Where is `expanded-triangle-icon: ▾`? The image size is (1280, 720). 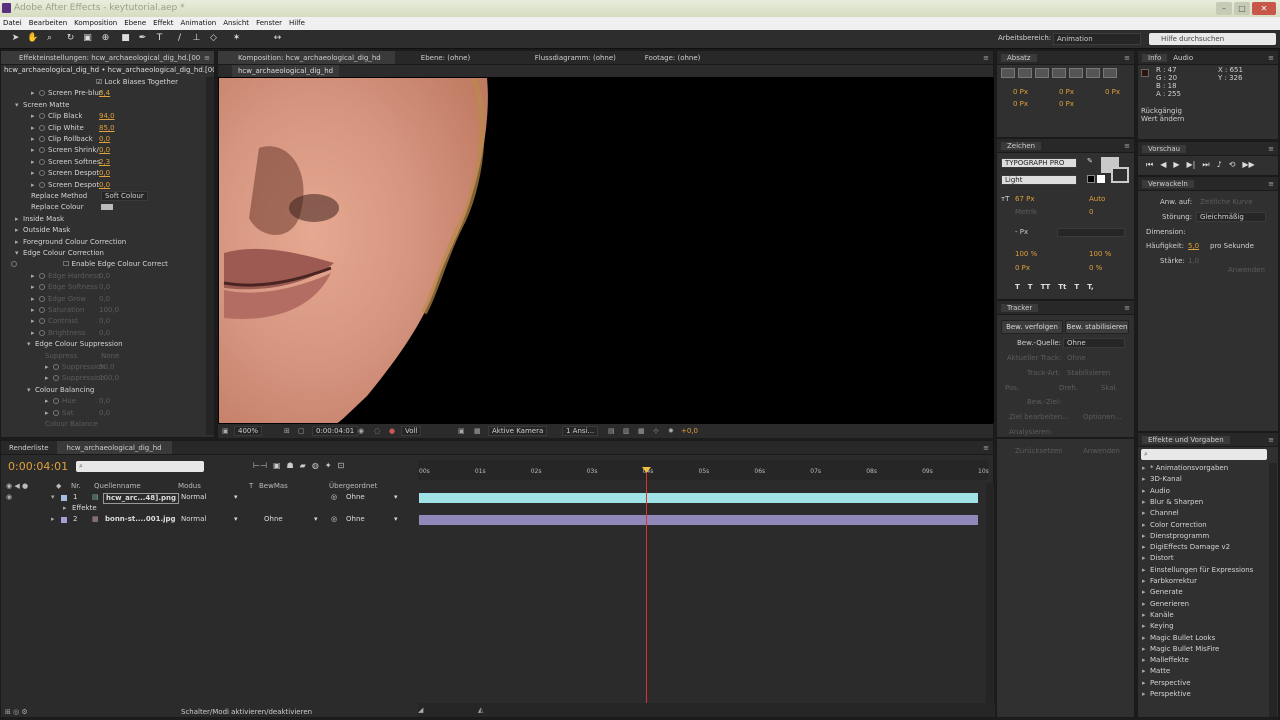 expanded-triangle-icon: ▾ is located at coordinates (31, 344).